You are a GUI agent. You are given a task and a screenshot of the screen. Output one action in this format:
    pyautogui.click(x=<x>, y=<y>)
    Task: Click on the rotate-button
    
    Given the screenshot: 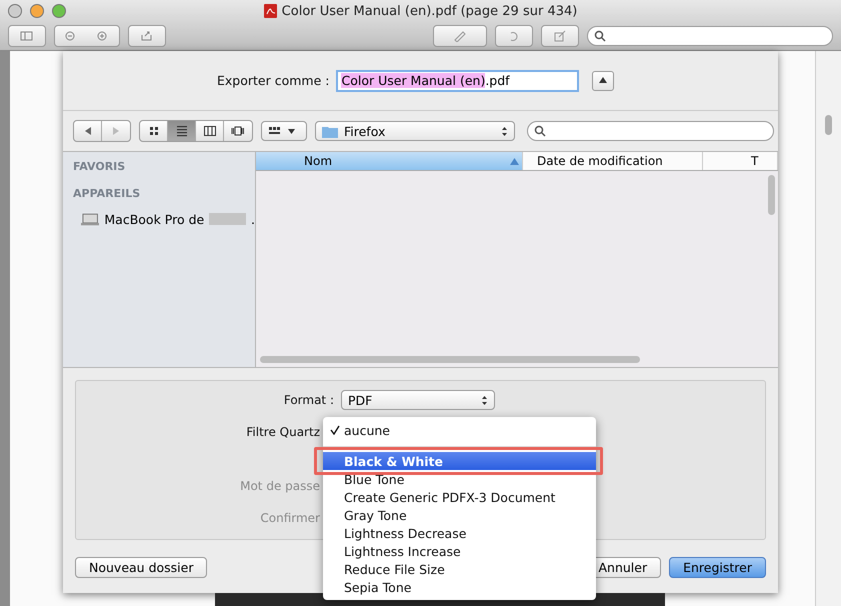 What is the action you would take?
    pyautogui.click(x=514, y=36)
    